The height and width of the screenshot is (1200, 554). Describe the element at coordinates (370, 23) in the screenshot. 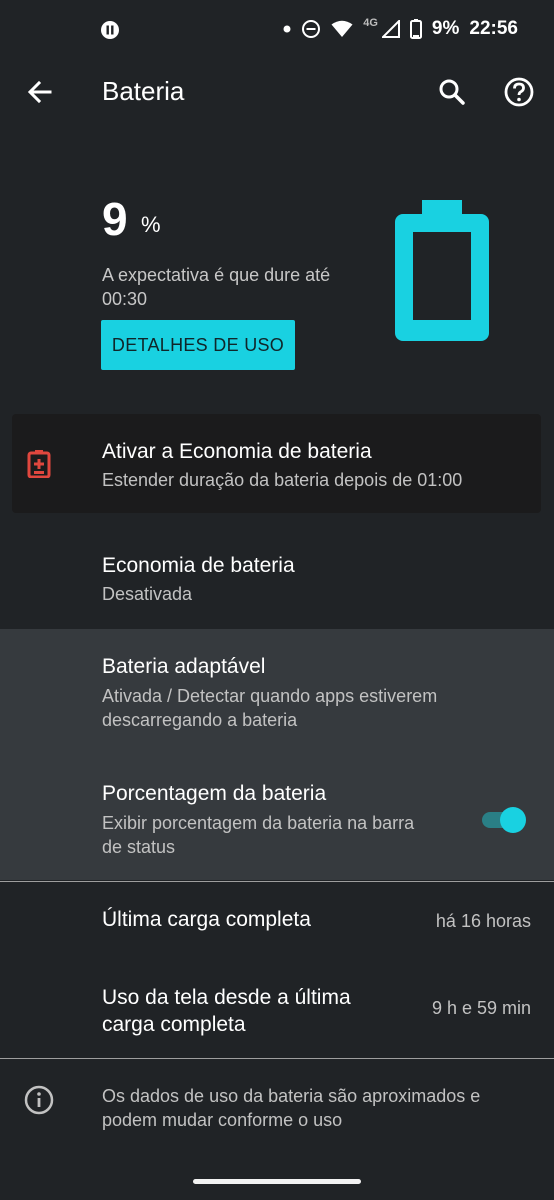

I see `network-type: 4G` at that location.